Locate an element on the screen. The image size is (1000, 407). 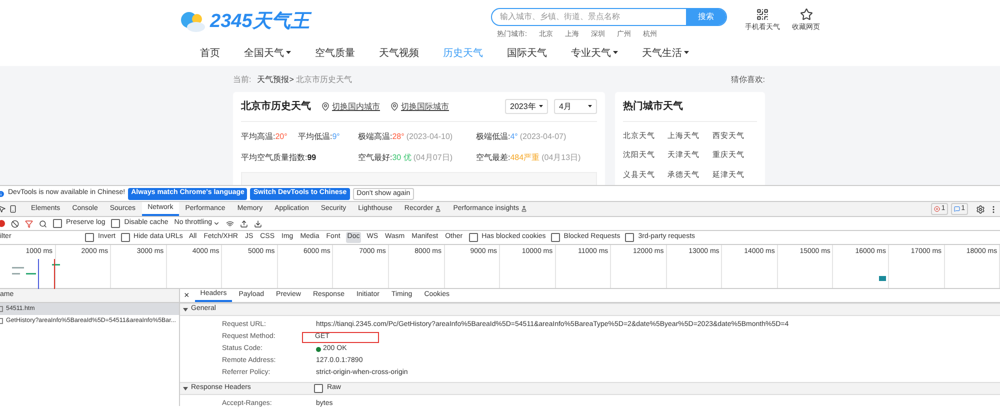
qr-code-icon is located at coordinates (762, 14).